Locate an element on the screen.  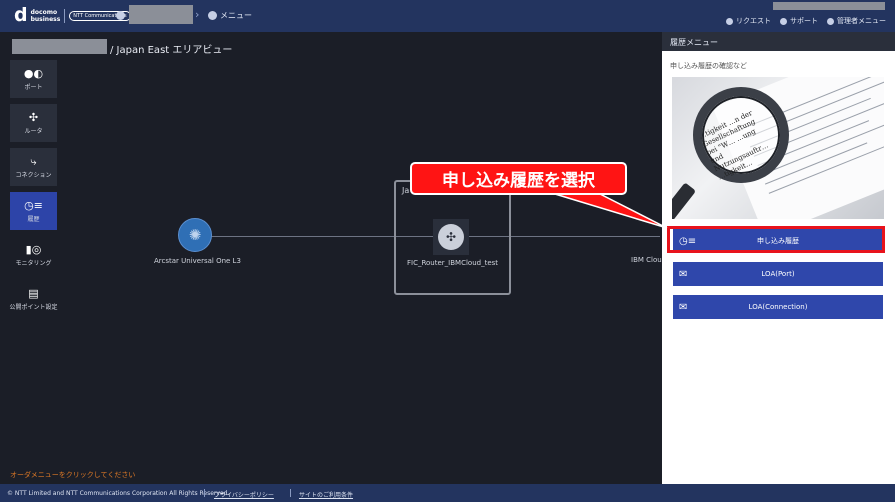
button-label: LOA(Port) is located at coordinates (778, 274).